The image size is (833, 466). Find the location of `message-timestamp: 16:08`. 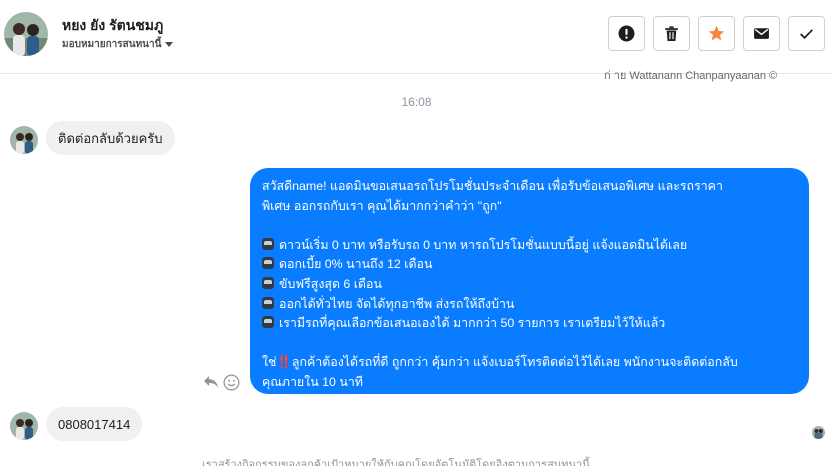

message-timestamp: 16:08 is located at coordinates (416, 102).